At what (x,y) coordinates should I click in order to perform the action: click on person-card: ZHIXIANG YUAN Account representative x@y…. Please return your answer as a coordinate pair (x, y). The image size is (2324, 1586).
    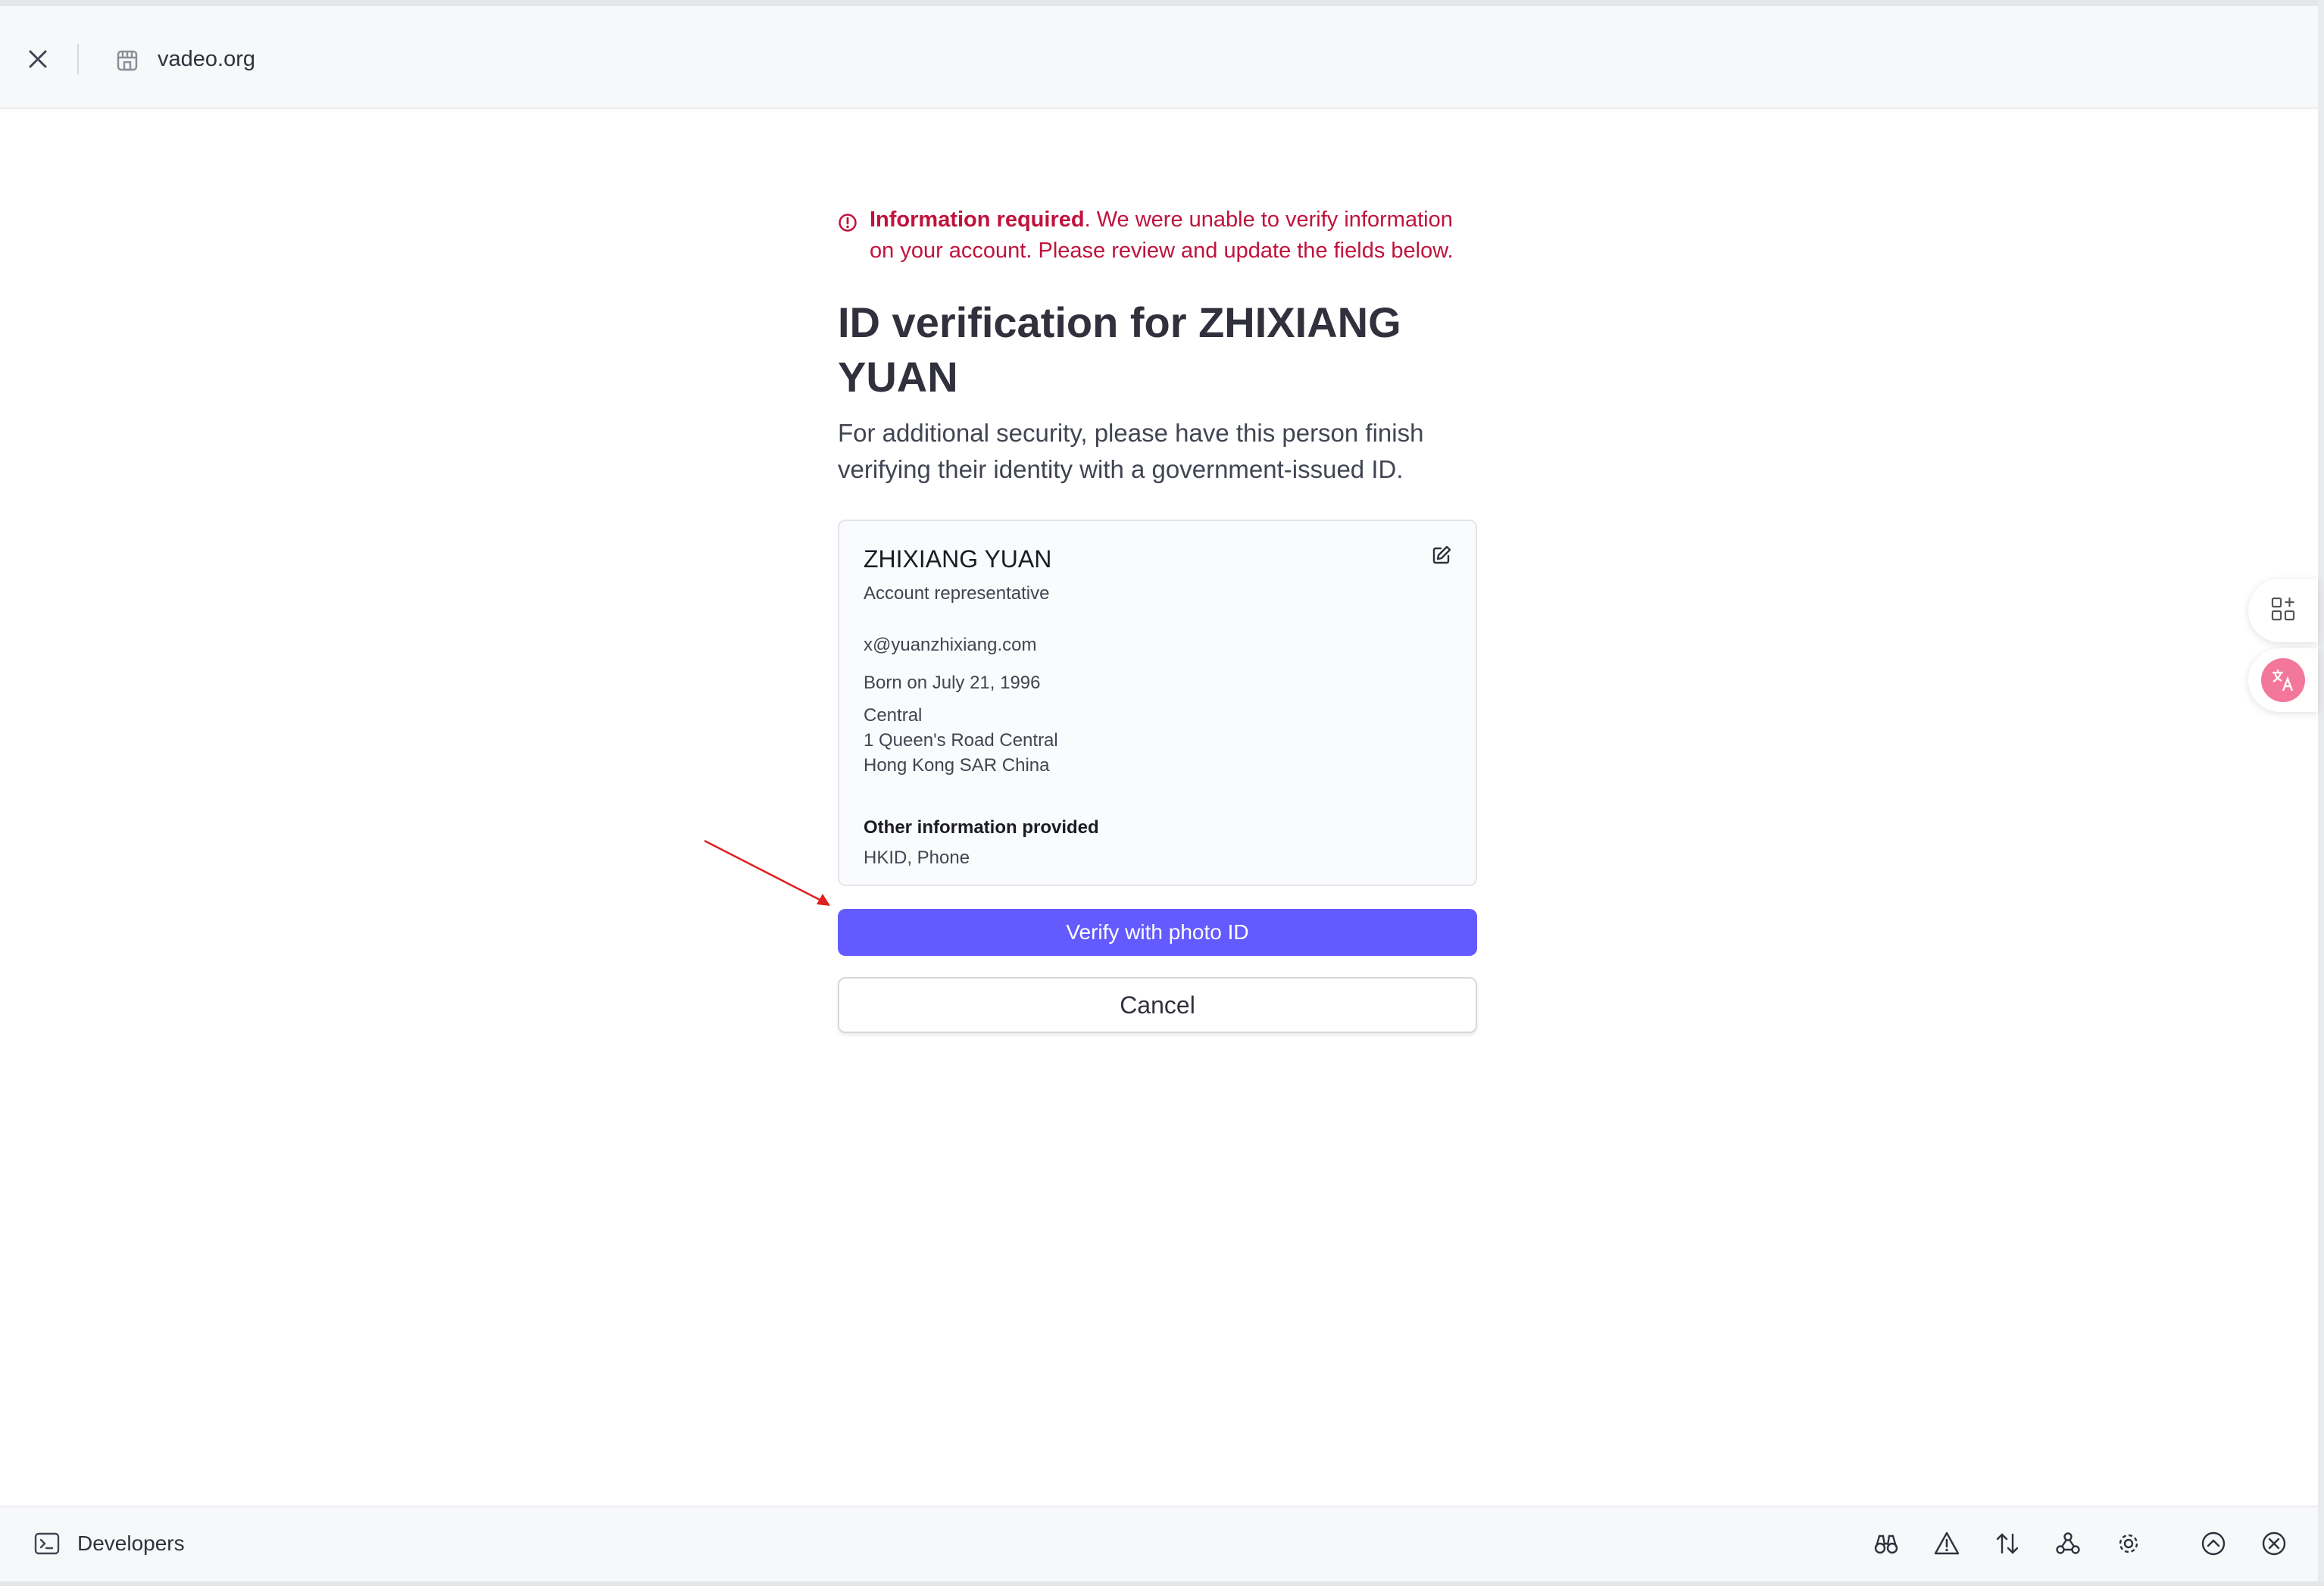
    Looking at the image, I should click on (1157, 703).